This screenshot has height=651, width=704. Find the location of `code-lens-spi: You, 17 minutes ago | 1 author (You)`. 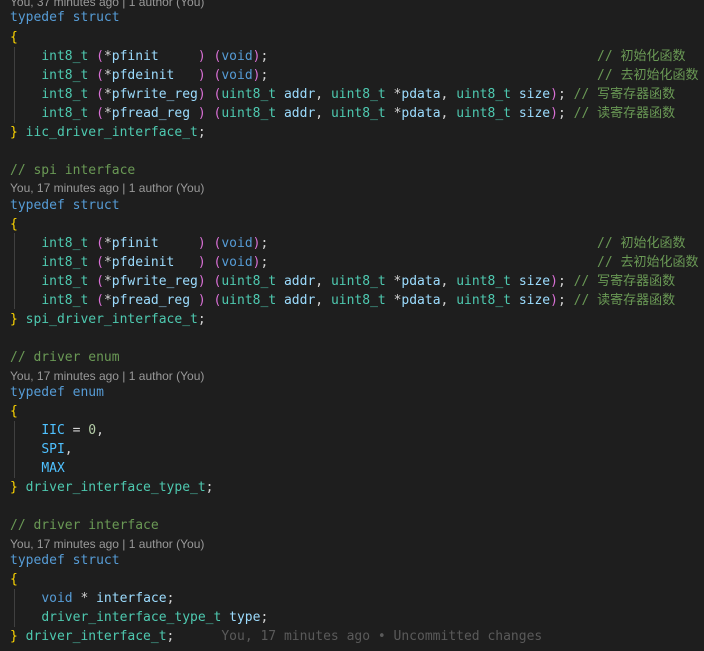

code-lens-spi: You, 17 minutes ago | 1 author (You) is located at coordinates (107, 188).